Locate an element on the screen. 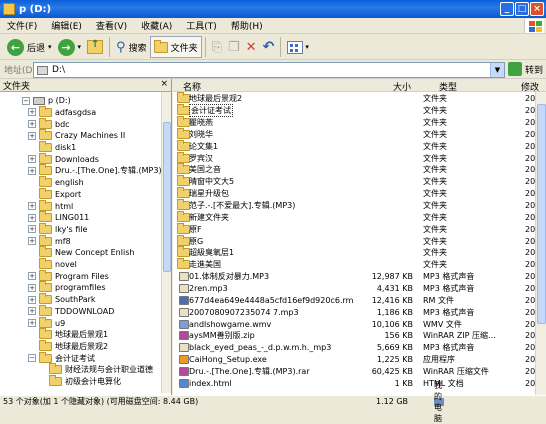 The height and width of the screenshot is (424, 546). file-row: 范子.-.[不爱最大].专辑.(MP3)文件夹2008 is located at coordinates (359, 205).